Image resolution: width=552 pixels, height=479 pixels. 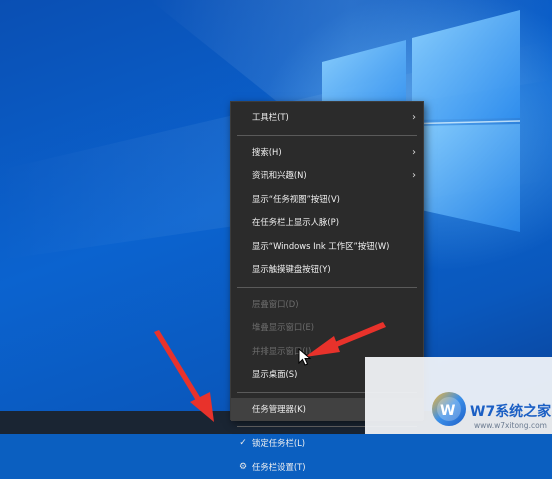 What do you see at coordinates (243, 444) in the screenshot?
I see `checkmark-icon: ✓` at bounding box center [243, 444].